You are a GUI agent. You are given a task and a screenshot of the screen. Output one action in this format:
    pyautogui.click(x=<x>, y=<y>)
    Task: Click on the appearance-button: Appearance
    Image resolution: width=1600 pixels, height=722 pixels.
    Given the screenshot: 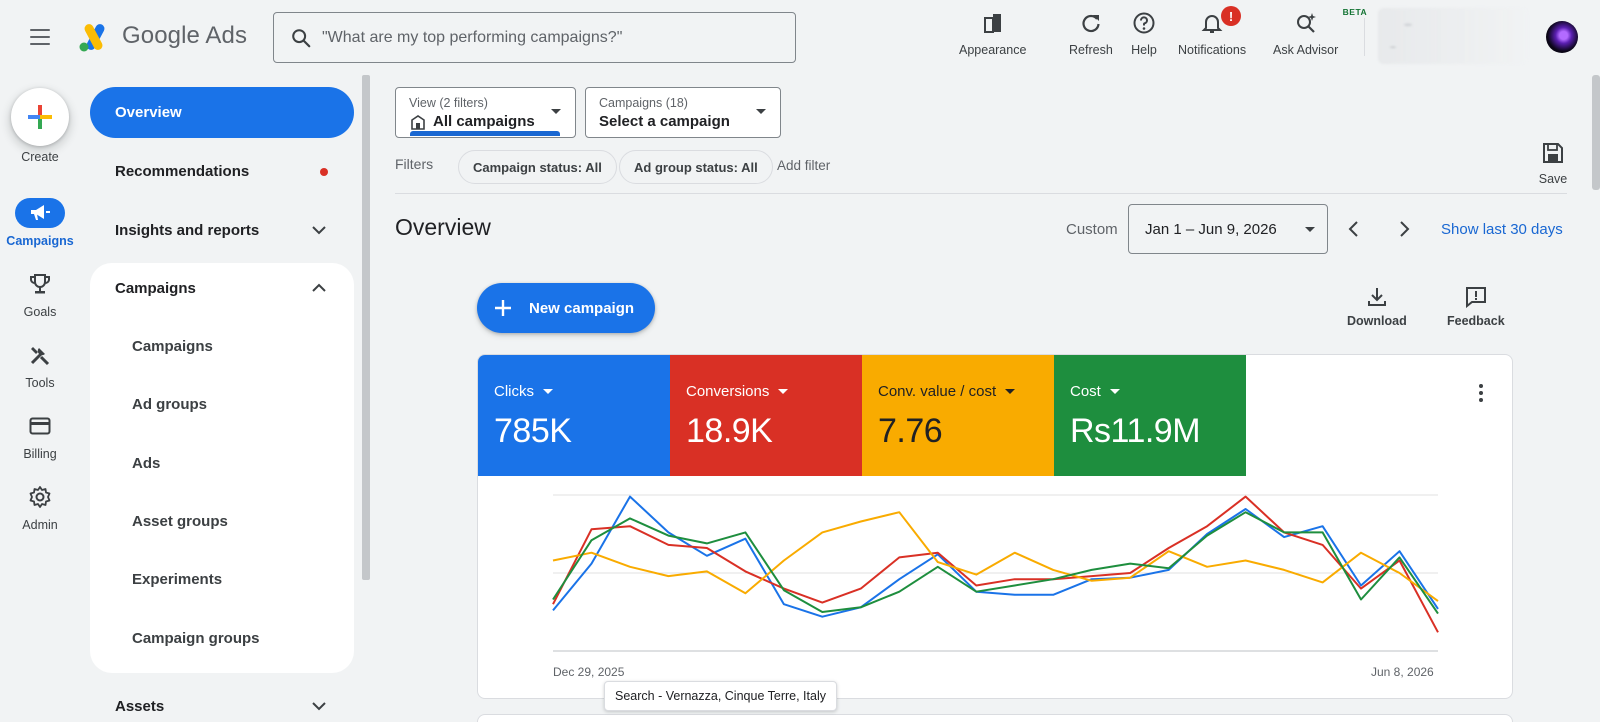 What is the action you would take?
    pyautogui.click(x=992, y=35)
    